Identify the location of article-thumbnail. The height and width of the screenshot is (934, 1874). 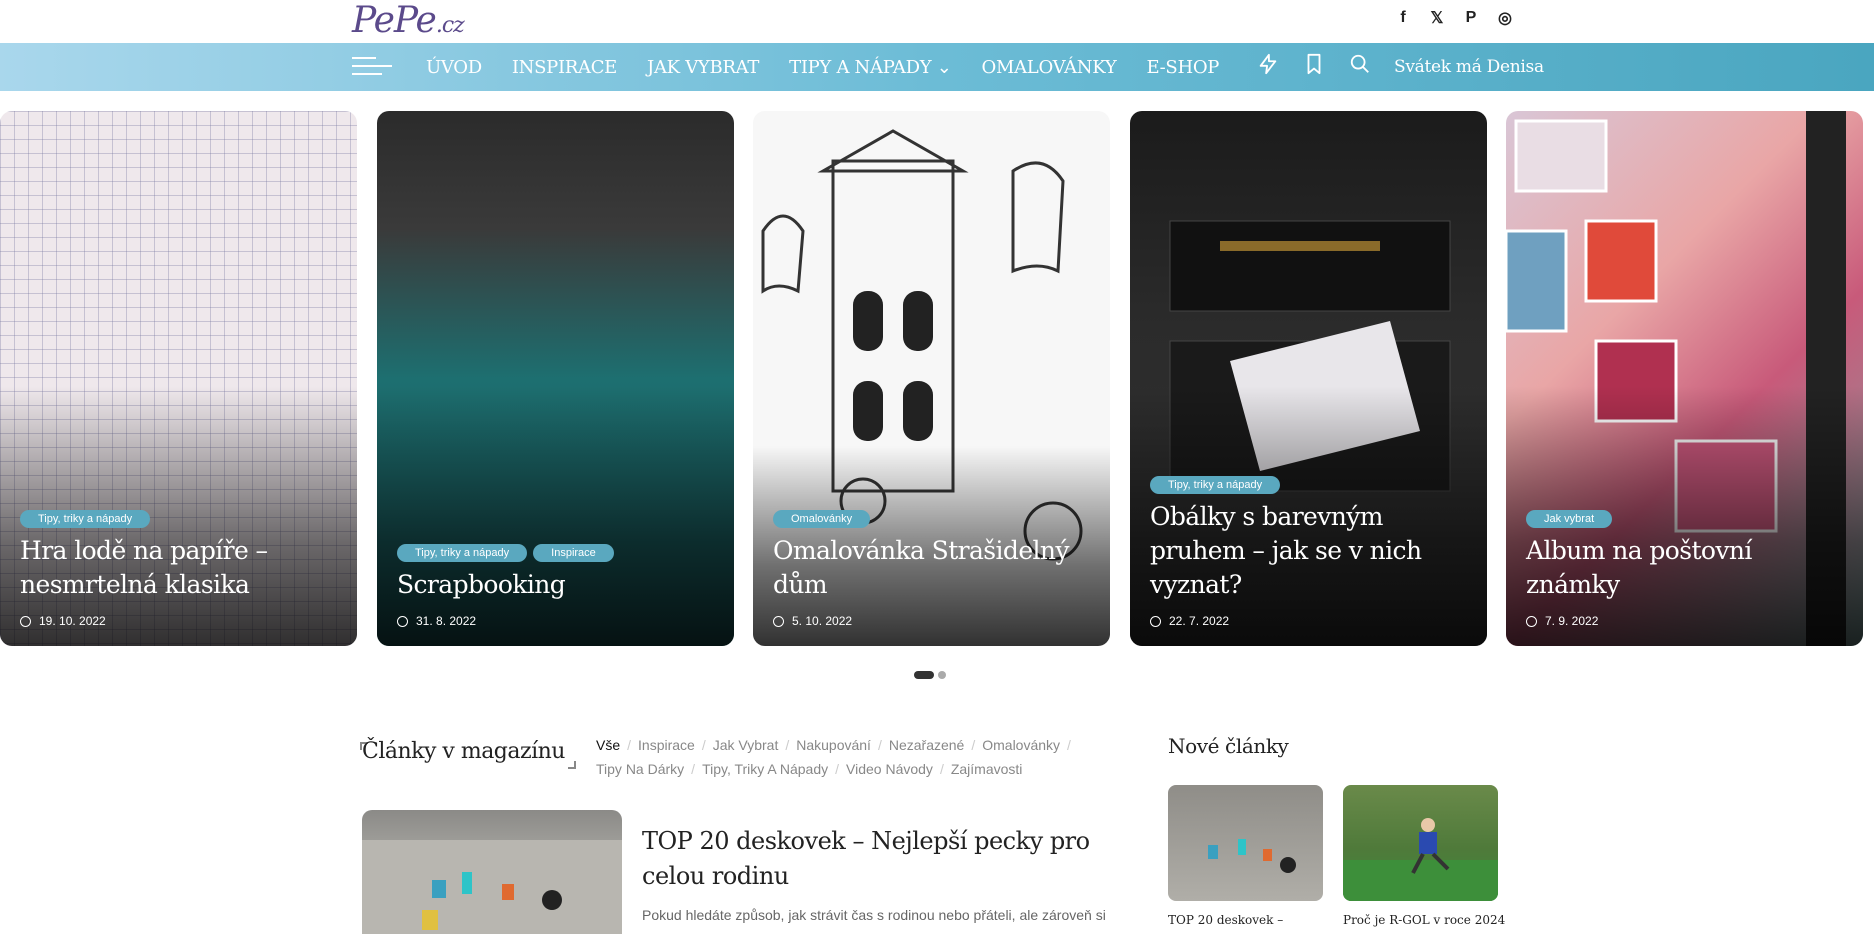
(492, 872).